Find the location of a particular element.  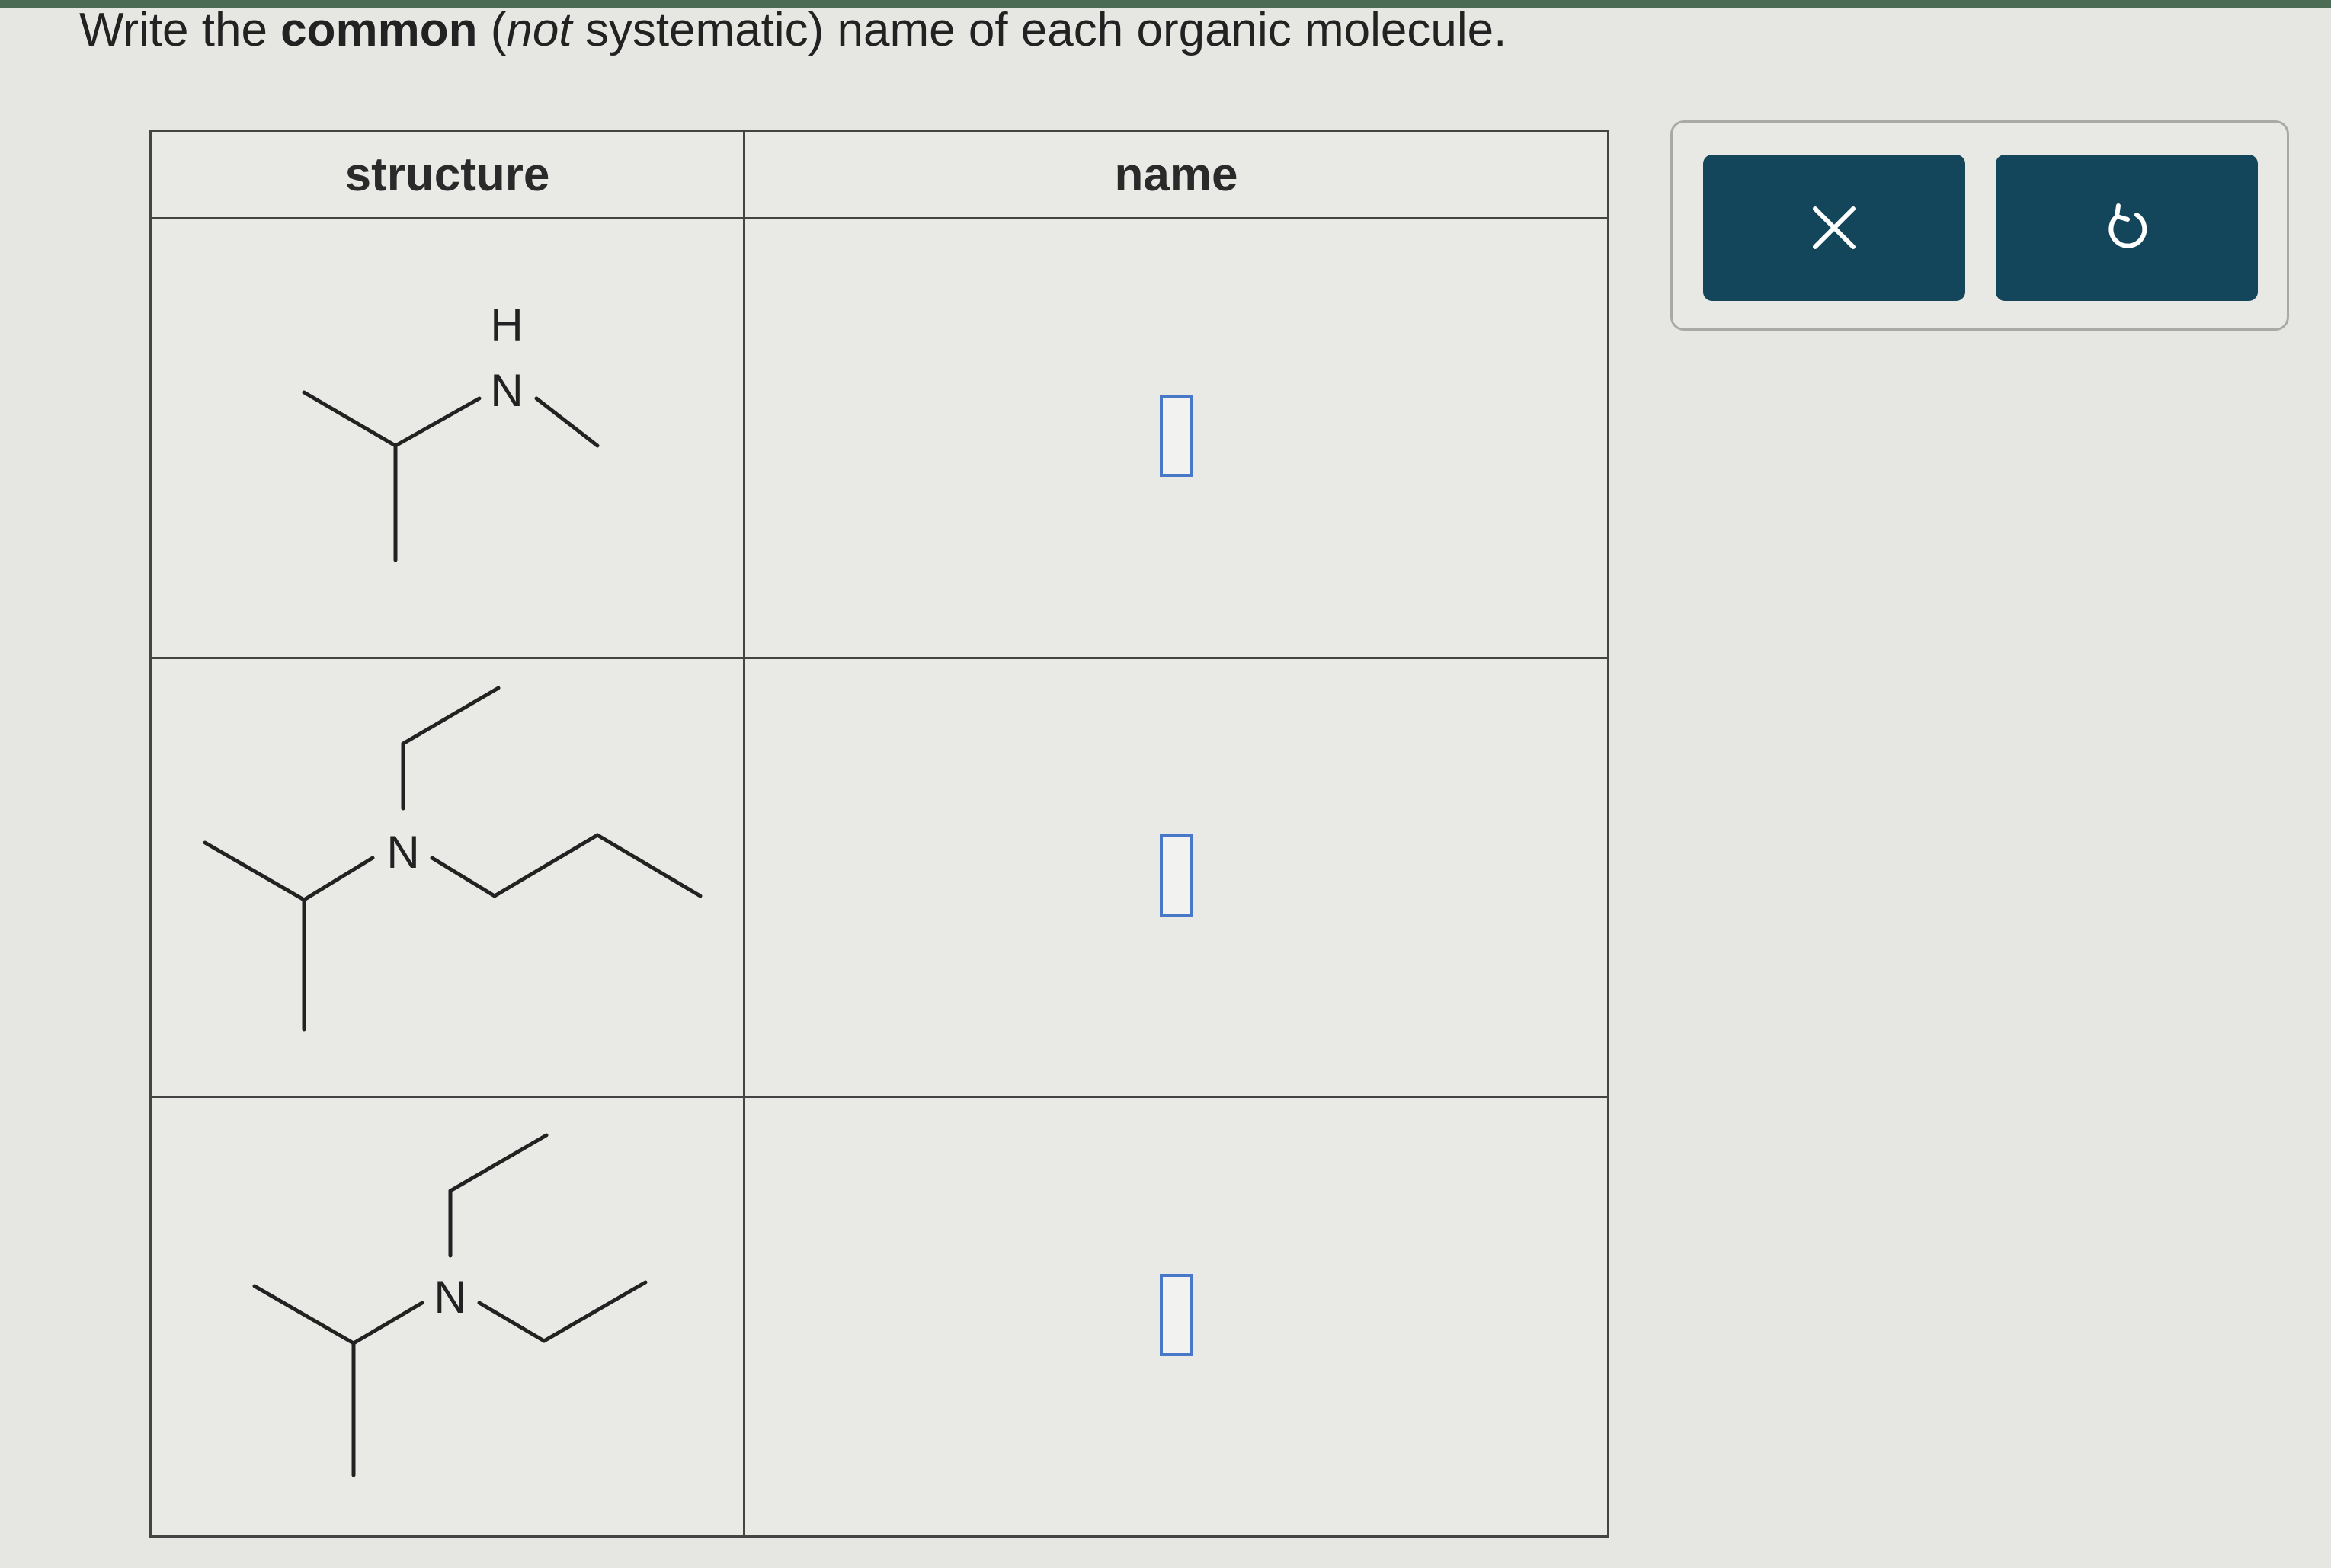

molecule-structure-1: H N is located at coordinates (451, 430).